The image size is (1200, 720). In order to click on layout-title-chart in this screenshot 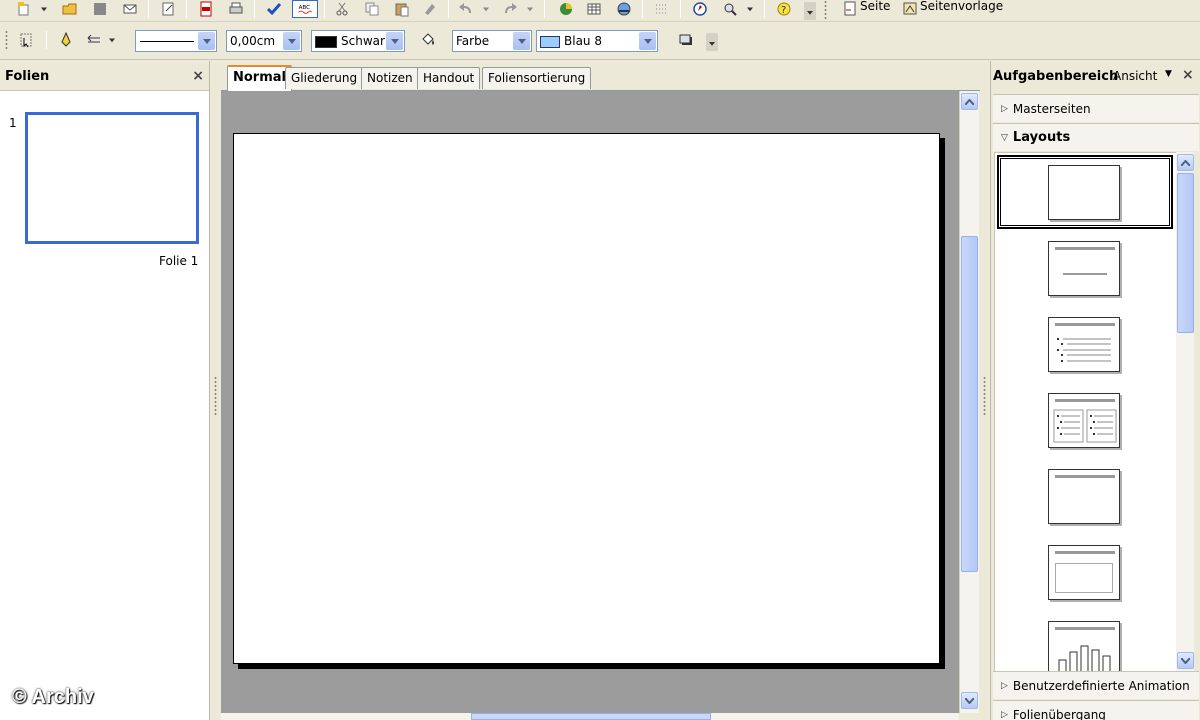, I will do `click(1084, 646)`.